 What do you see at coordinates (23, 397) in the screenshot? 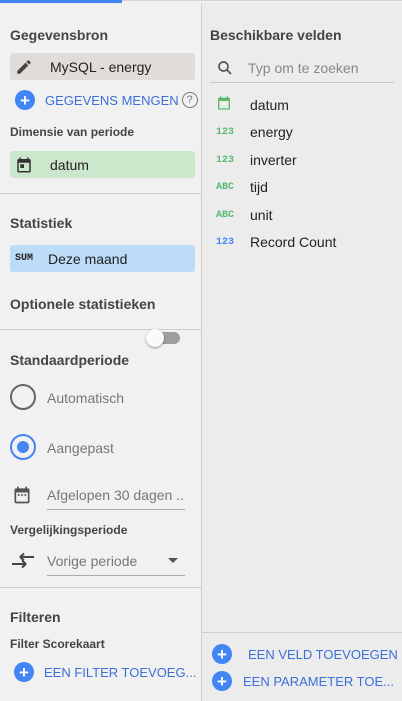
I see `radio-automatic` at bounding box center [23, 397].